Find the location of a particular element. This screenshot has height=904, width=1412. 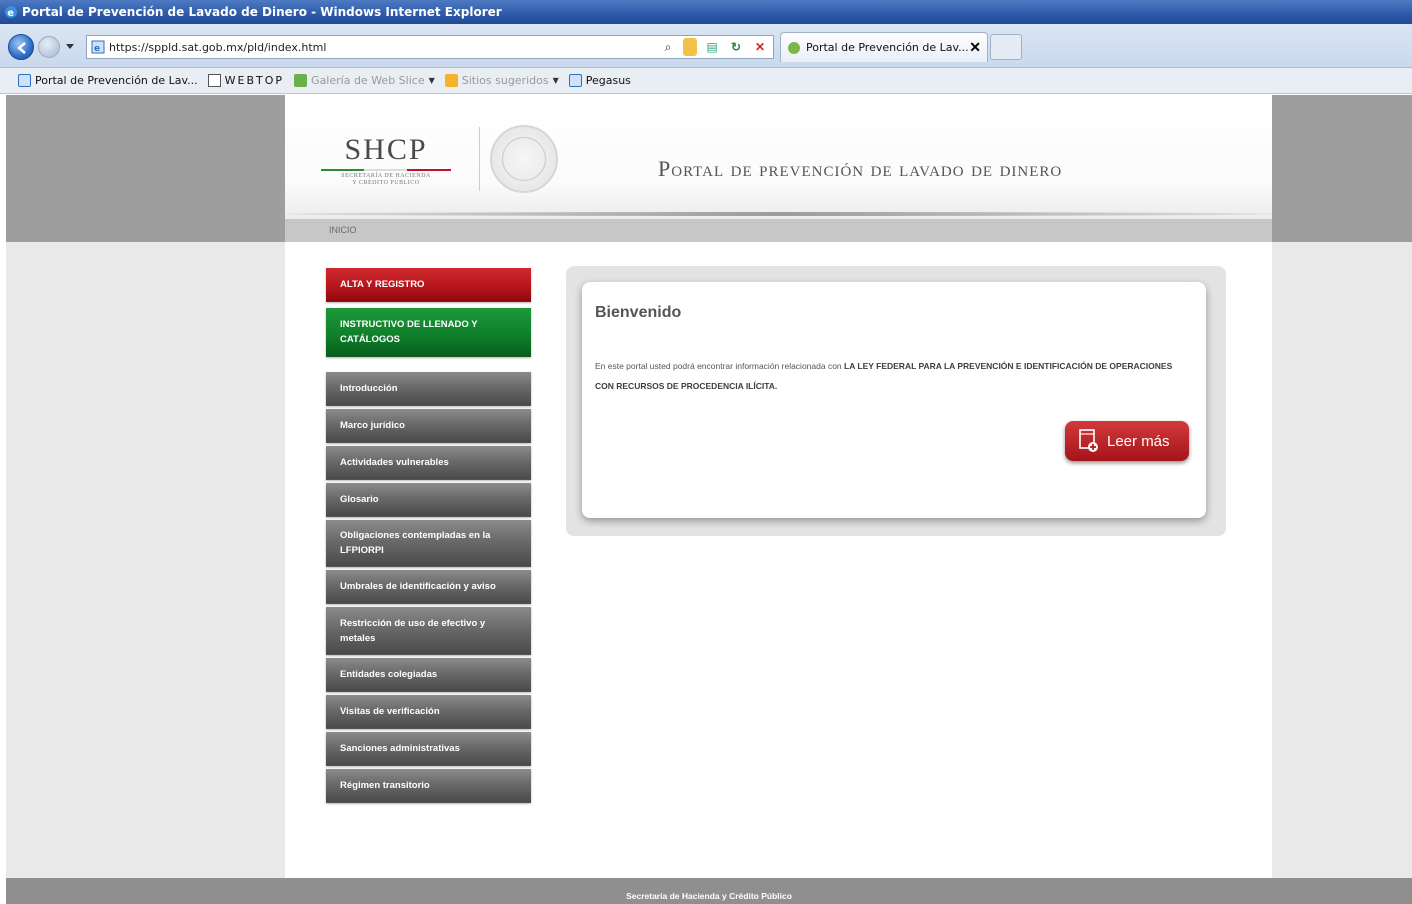

history-dropdown-icon is located at coordinates (70, 46).